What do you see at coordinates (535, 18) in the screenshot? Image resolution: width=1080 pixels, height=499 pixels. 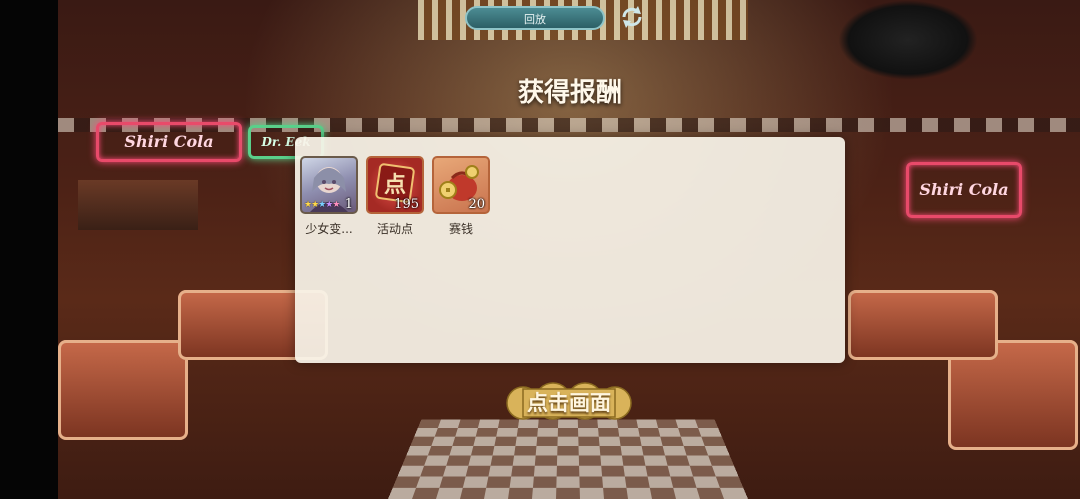 I see `replay-button: 回放` at bounding box center [535, 18].